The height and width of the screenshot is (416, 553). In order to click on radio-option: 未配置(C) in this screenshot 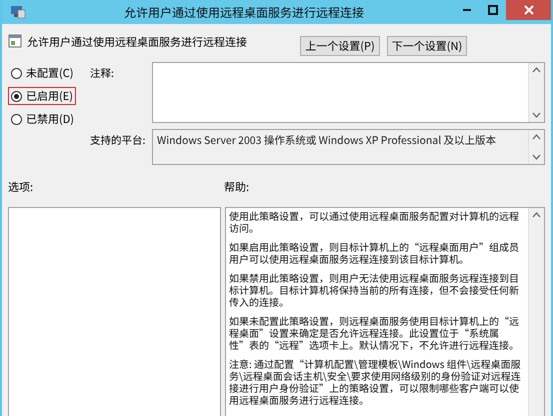, I will do `click(42, 73)`.